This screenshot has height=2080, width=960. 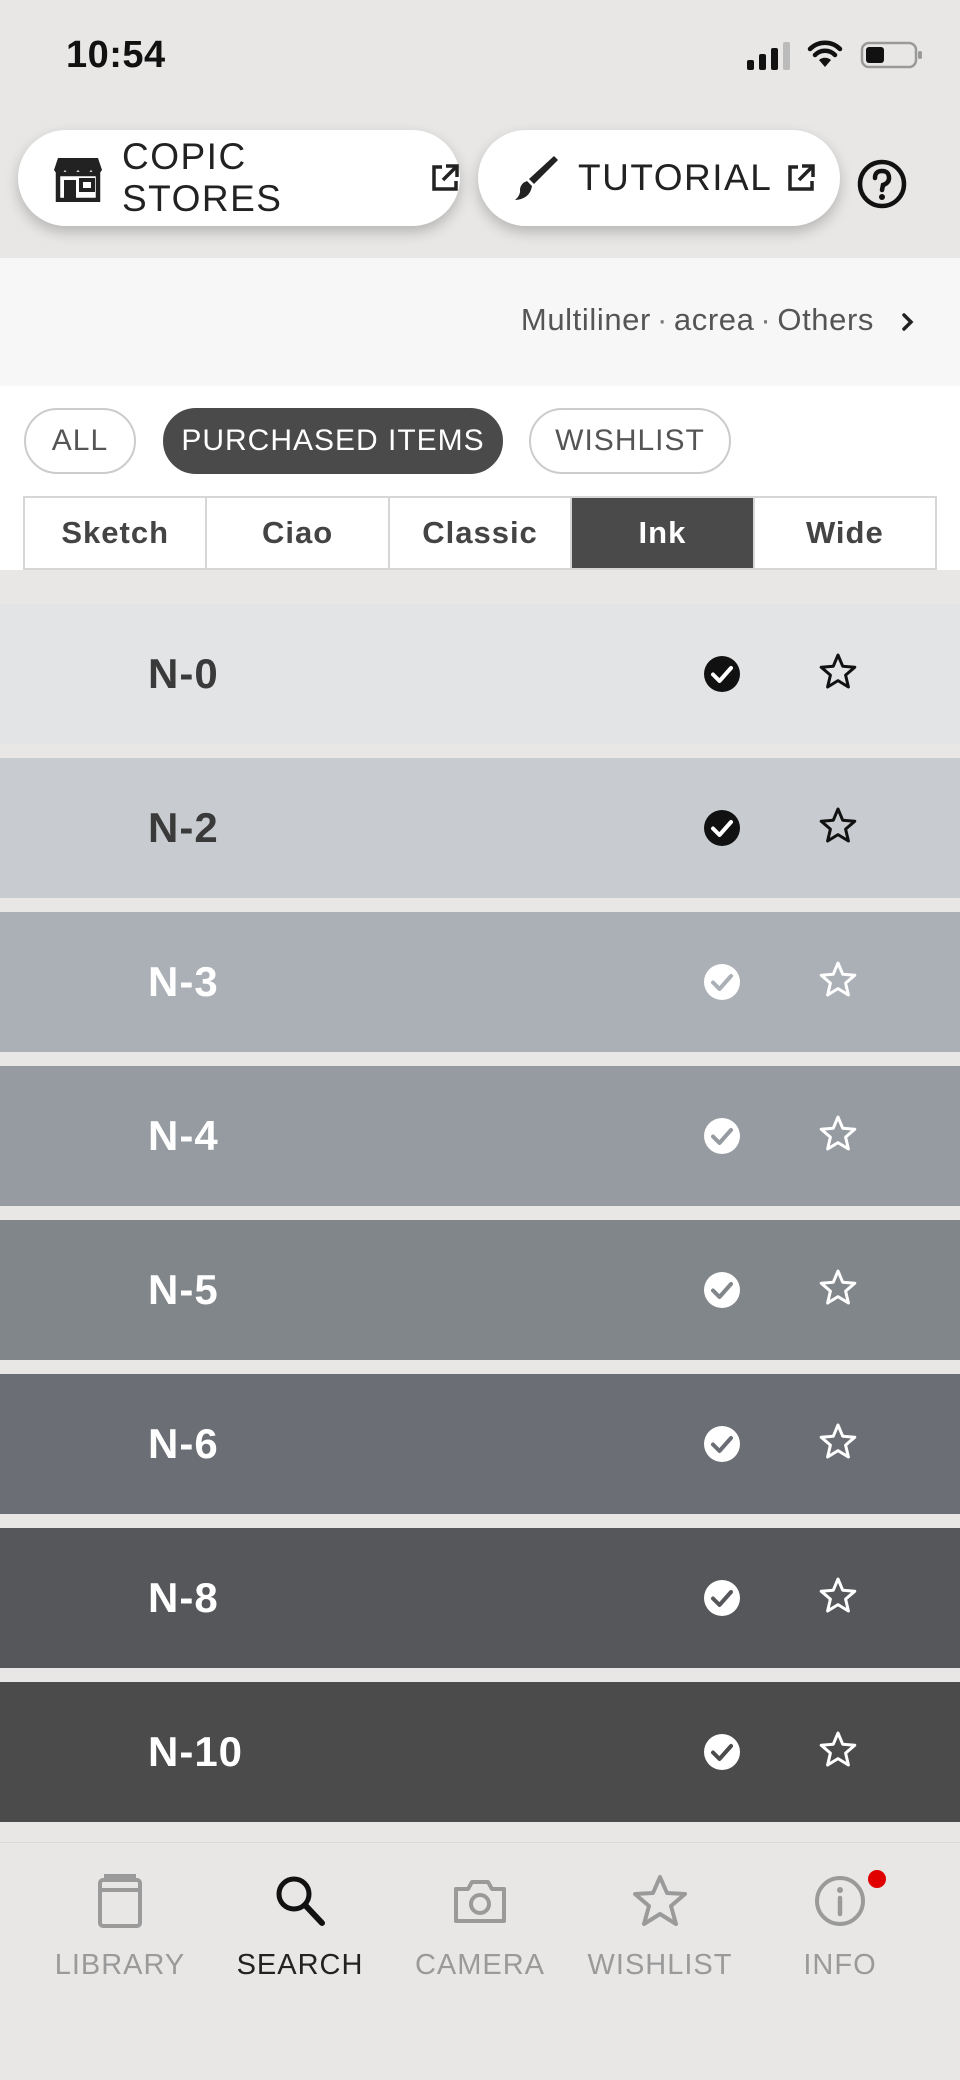 I want to click on copic-stores-label: COPIC STORES, so click(x=202, y=177).